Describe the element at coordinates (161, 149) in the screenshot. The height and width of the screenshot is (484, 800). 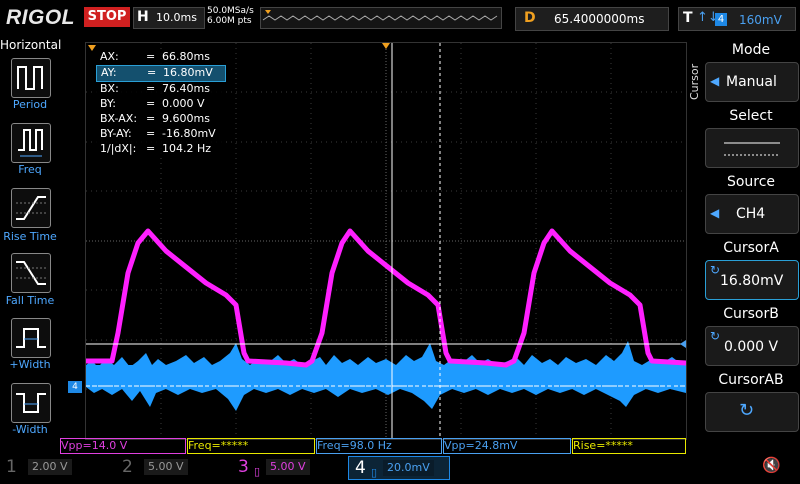
I see `readout-row: 1/|dX|: = 104.2 Hz` at that location.